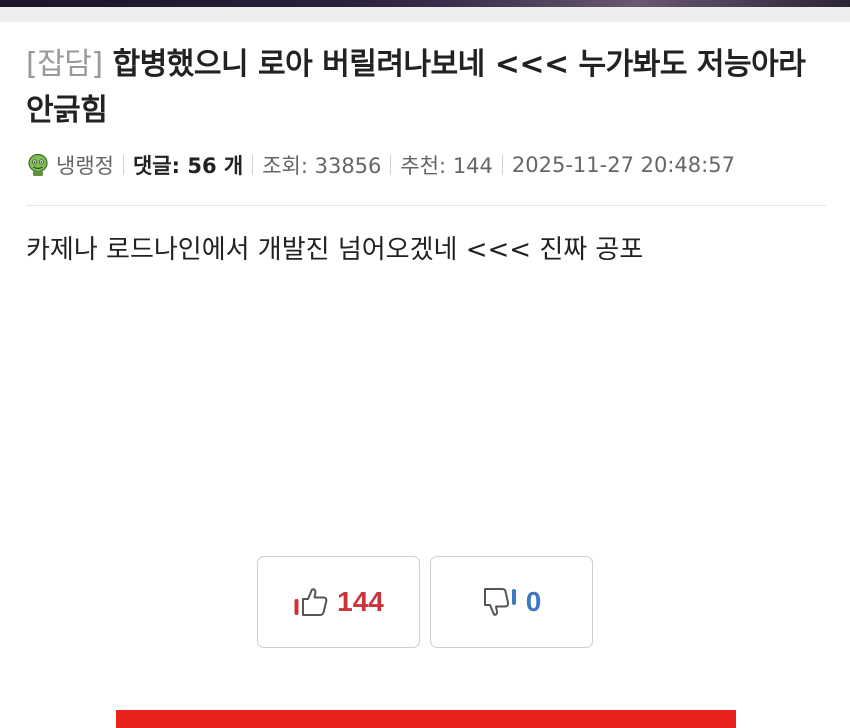 Image resolution: width=850 pixels, height=728 pixels. What do you see at coordinates (335, 250) in the screenshot?
I see `post-body: 카제나 로드나인에서 개발진 넘어오겠네 <<< 진짜 공포` at bounding box center [335, 250].